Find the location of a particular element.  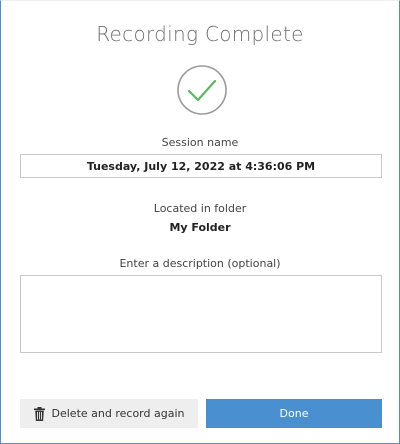

folder-value: My Folder is located at coordinates (200, 227).